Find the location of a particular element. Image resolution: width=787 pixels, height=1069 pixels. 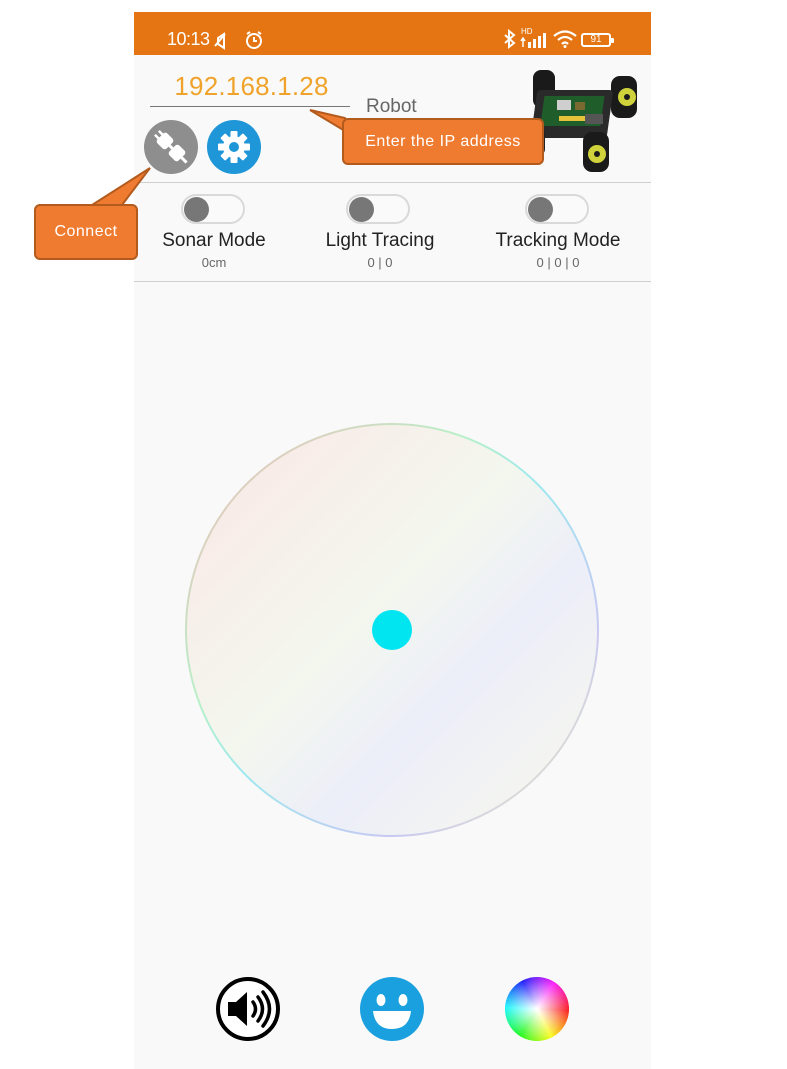

joystick-knob is located at coordinates (392, 630).